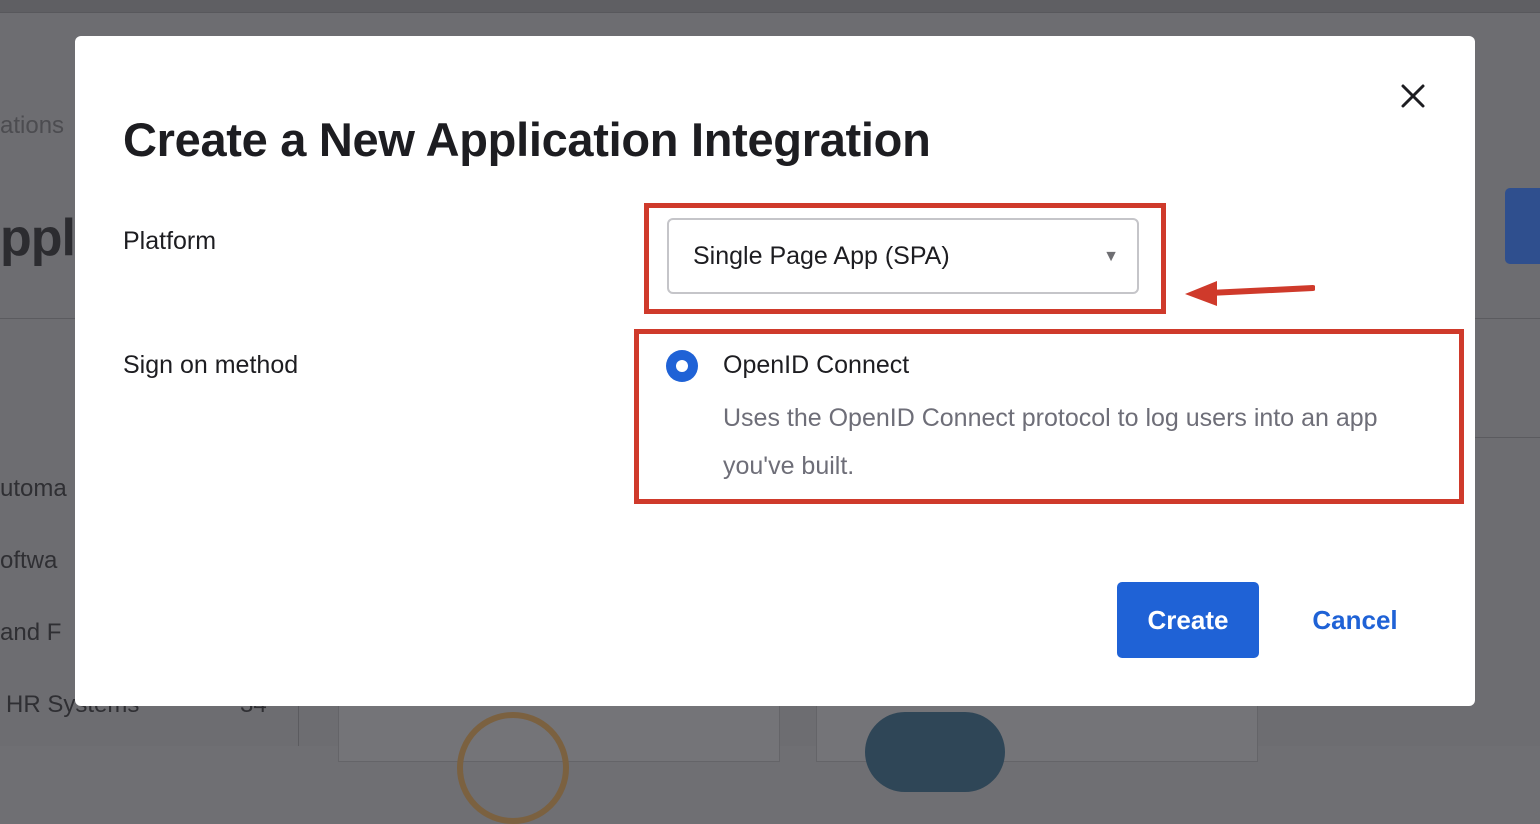 Image resolution: width=1540 pixels, height=824 pixels. I want to click on background-button, so click(1522, 226).